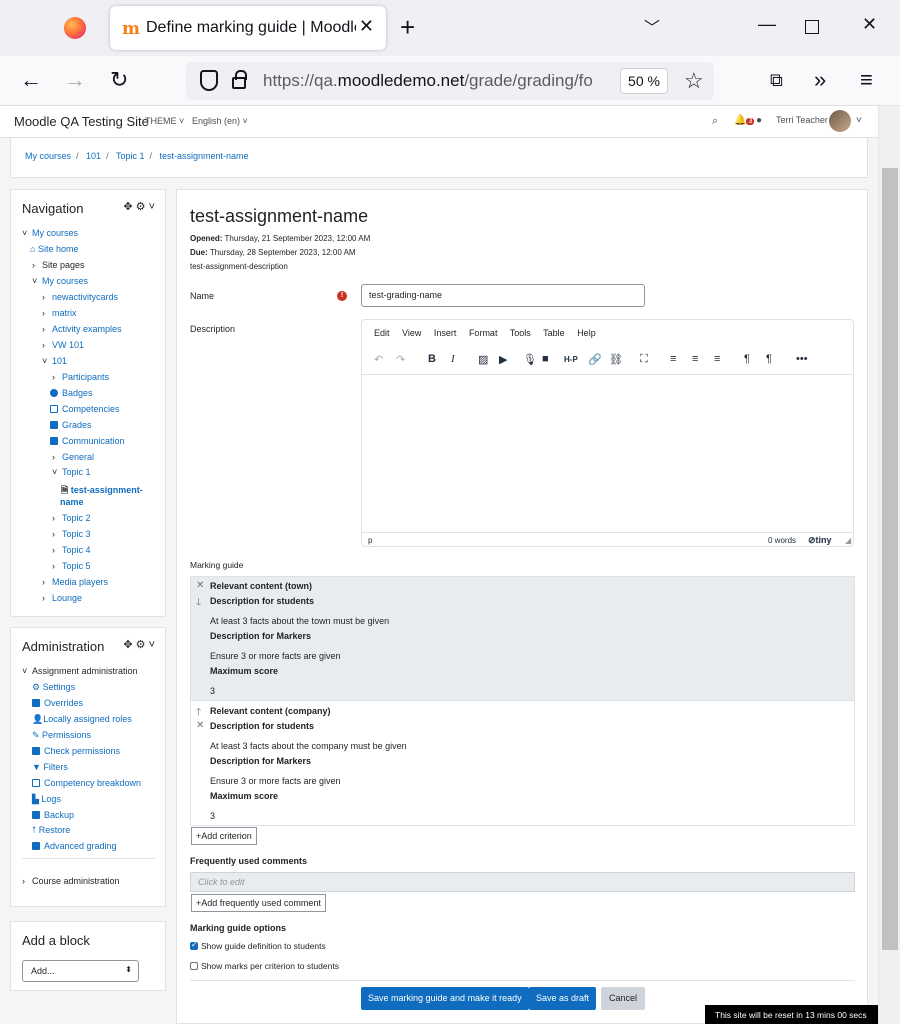 The image size is (900, 1024). Describe the element at coordinates (407, 27) in the screenshot. I see `new-tab-button: +` at that location.